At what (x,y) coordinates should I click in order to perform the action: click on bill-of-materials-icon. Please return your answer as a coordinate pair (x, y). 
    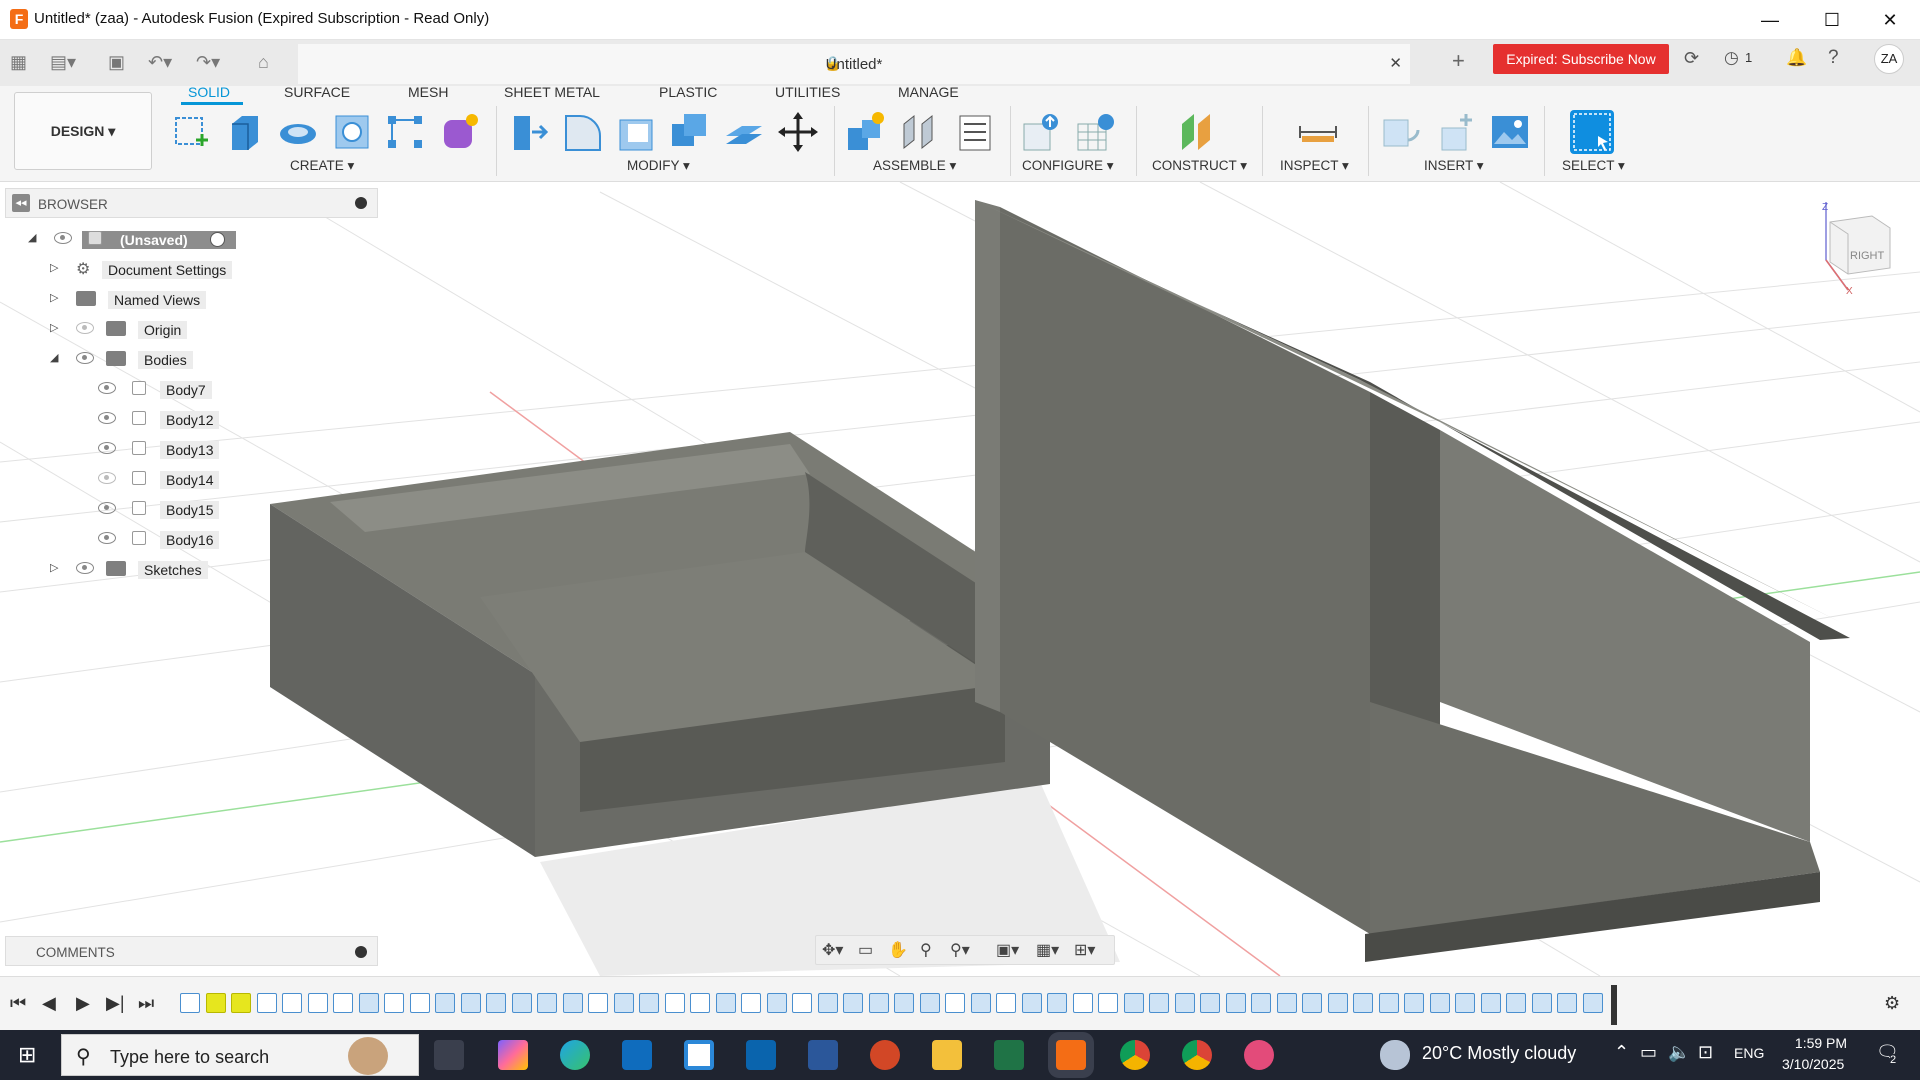
    Looking at the image, I should click on (974, 132).